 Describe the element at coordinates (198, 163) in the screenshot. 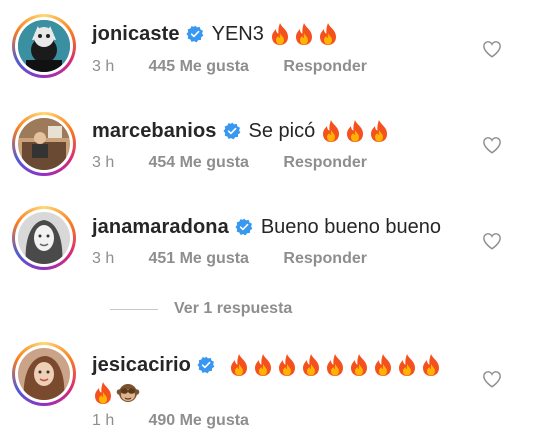

I see `likes-count: 454 Me gusta` at that location.